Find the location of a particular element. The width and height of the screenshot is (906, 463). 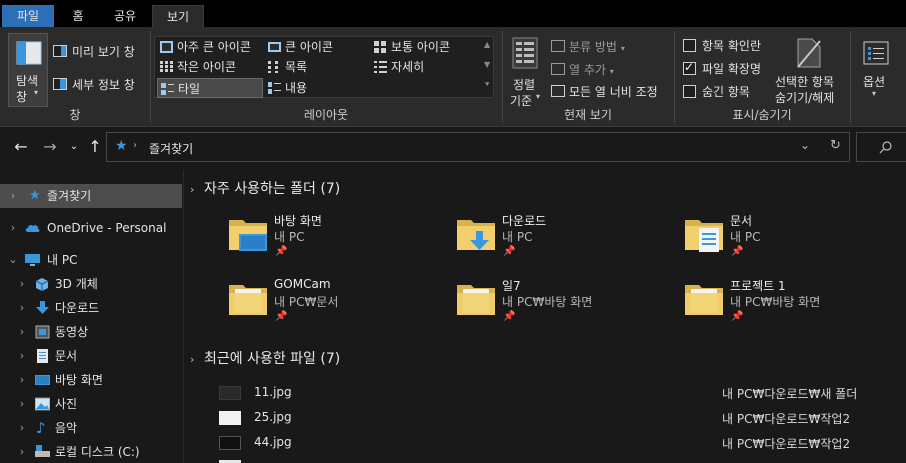

layout-medium-icons: 보통 아이콘 is located at coordinates (426, 47).